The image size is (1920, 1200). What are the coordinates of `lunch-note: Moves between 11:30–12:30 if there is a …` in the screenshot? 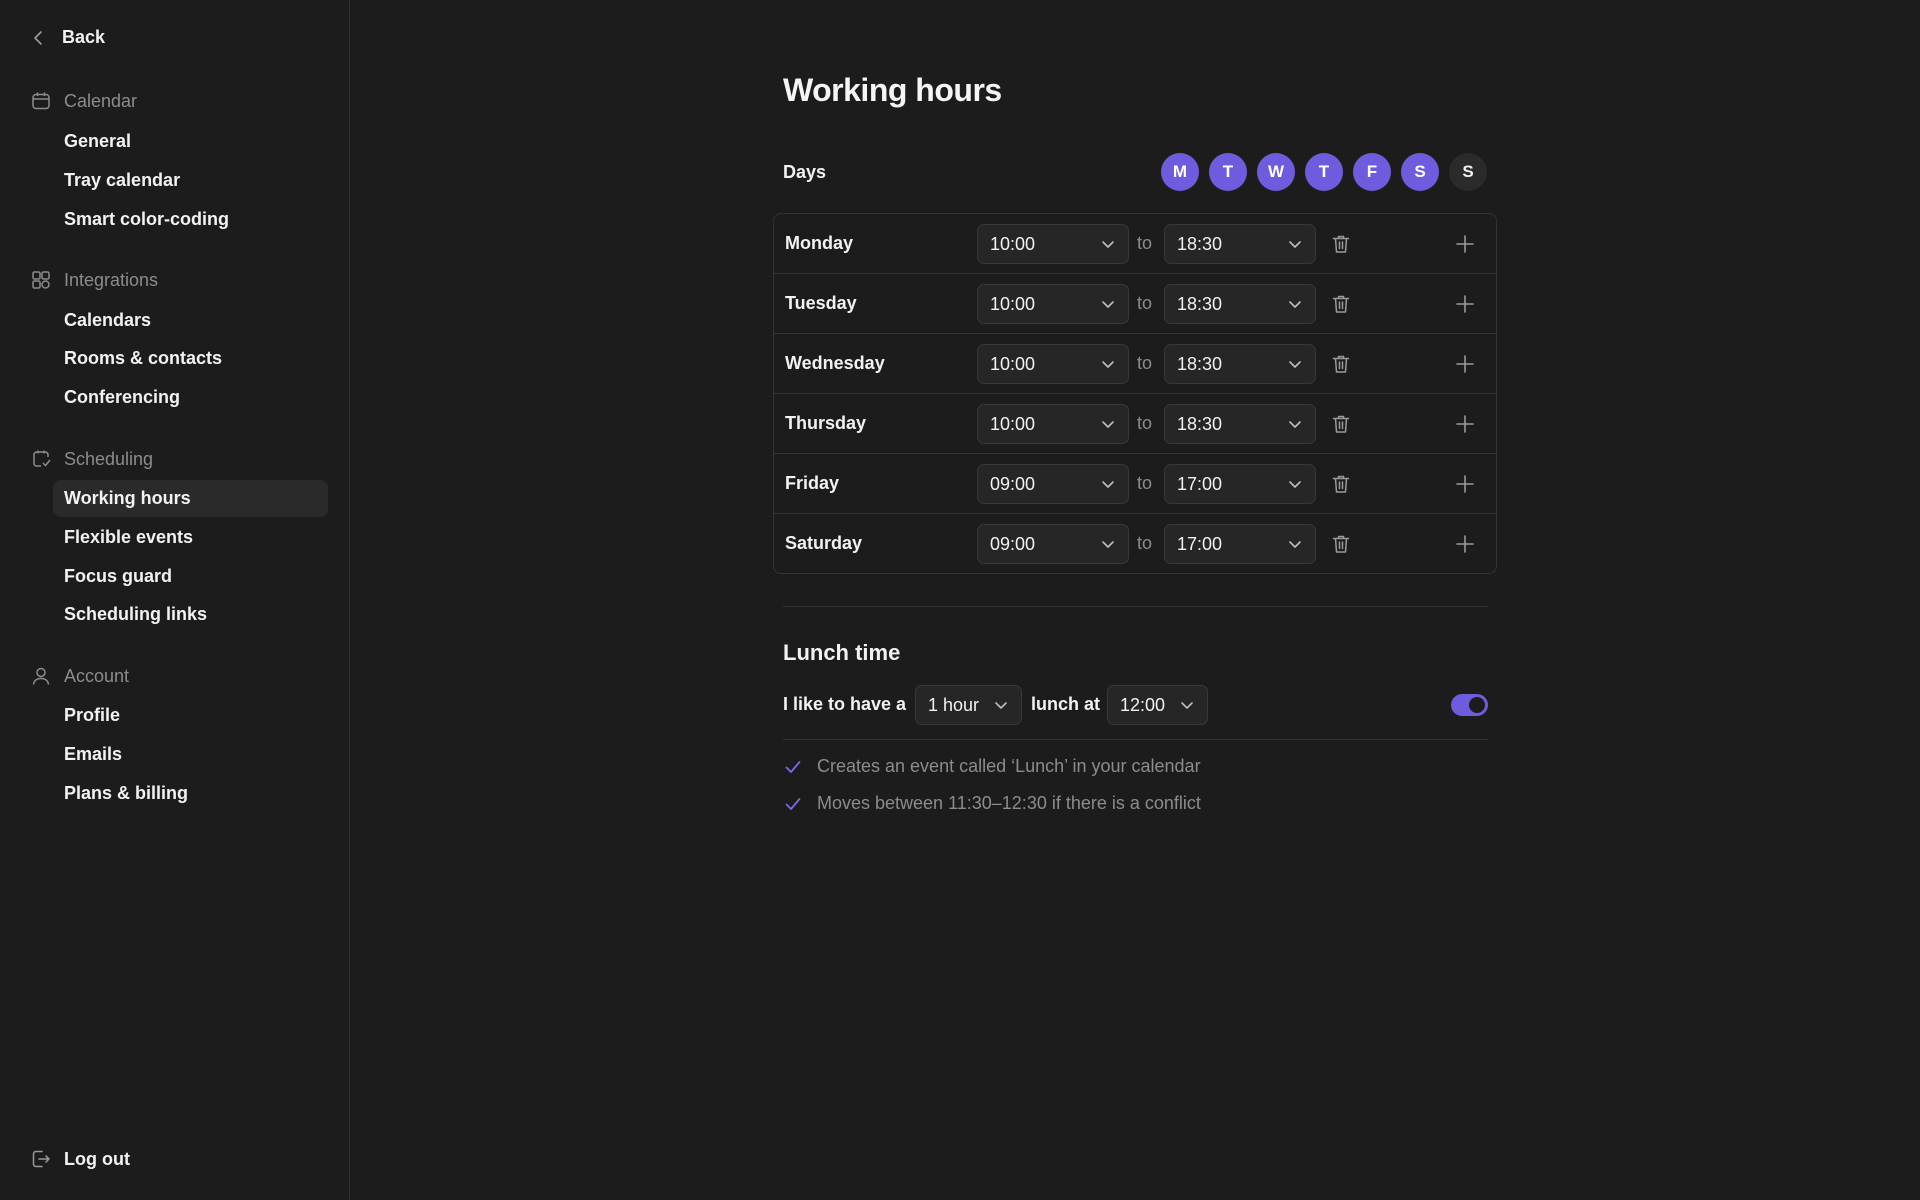 It's located at (992, 803).